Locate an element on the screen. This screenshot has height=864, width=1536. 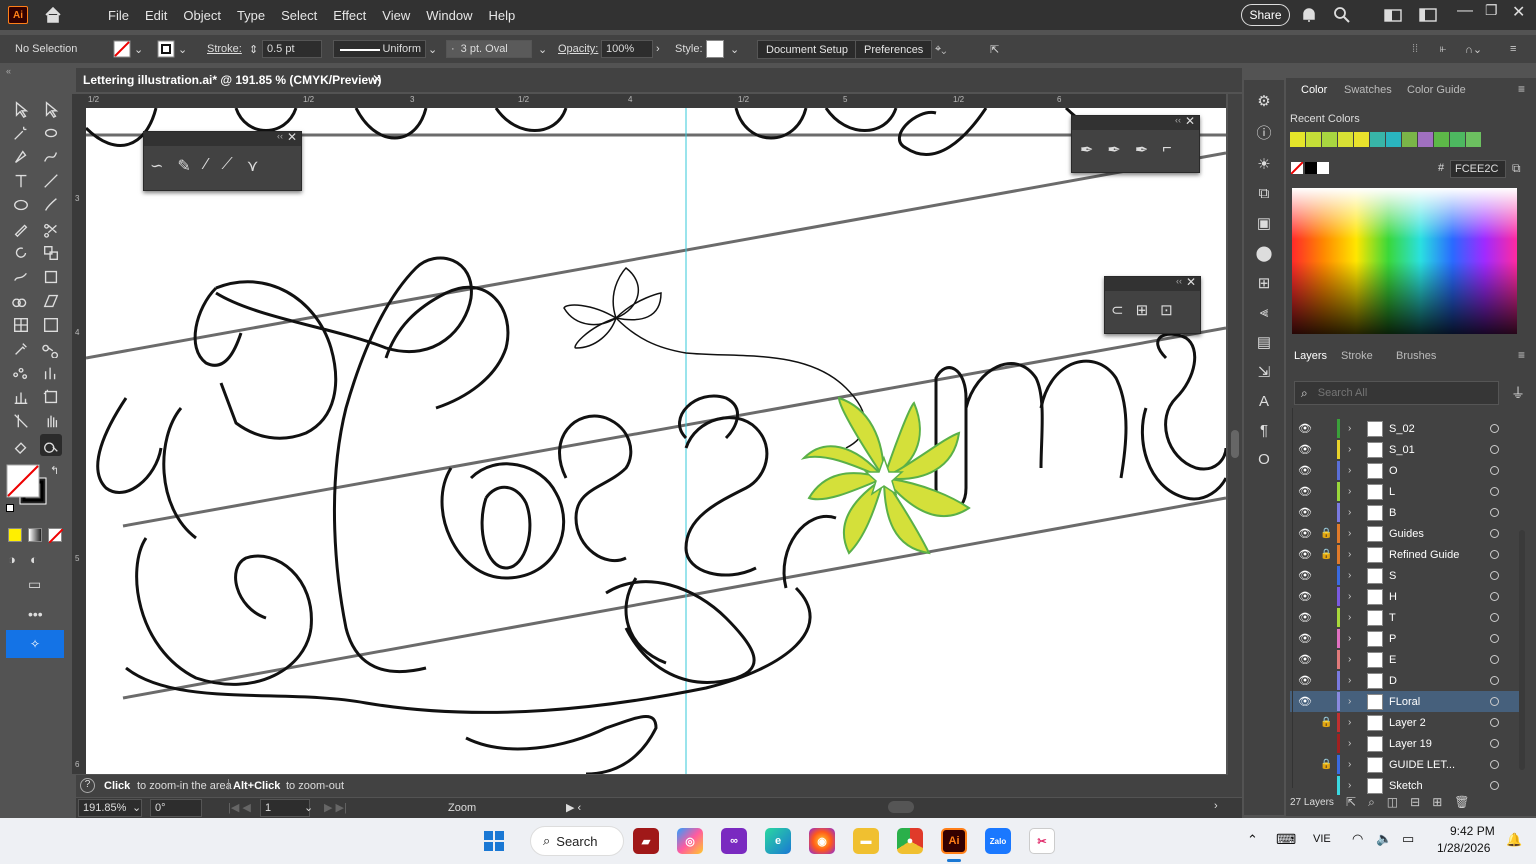
smooth-tool-icon: ⁄ is located at coordinates (206, 166).